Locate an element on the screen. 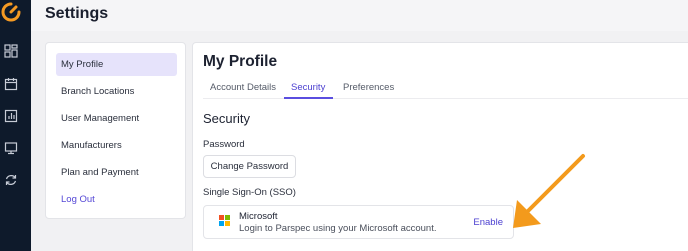 The image size is (688, 251). change-password-button: Change Password is located at coordinates (249, 166).